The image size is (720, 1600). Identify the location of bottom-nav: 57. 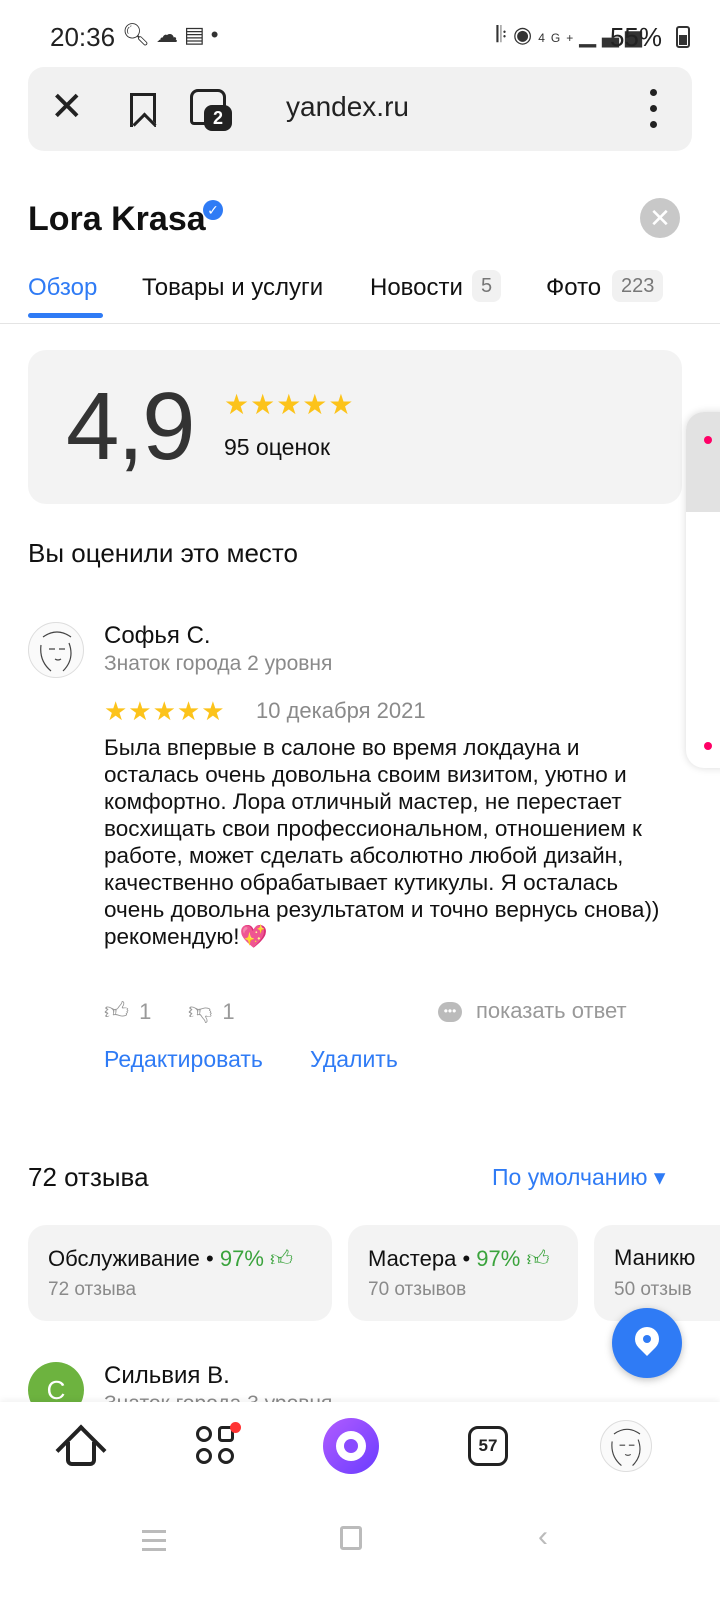
(360, 1450).